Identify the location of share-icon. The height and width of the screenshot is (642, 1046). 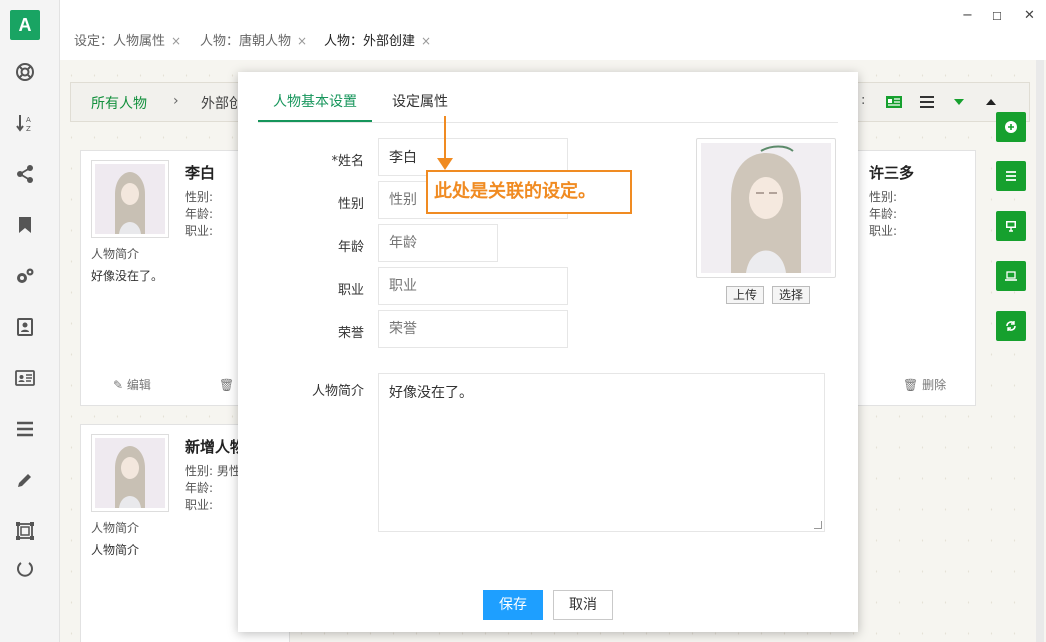
(25, 174).